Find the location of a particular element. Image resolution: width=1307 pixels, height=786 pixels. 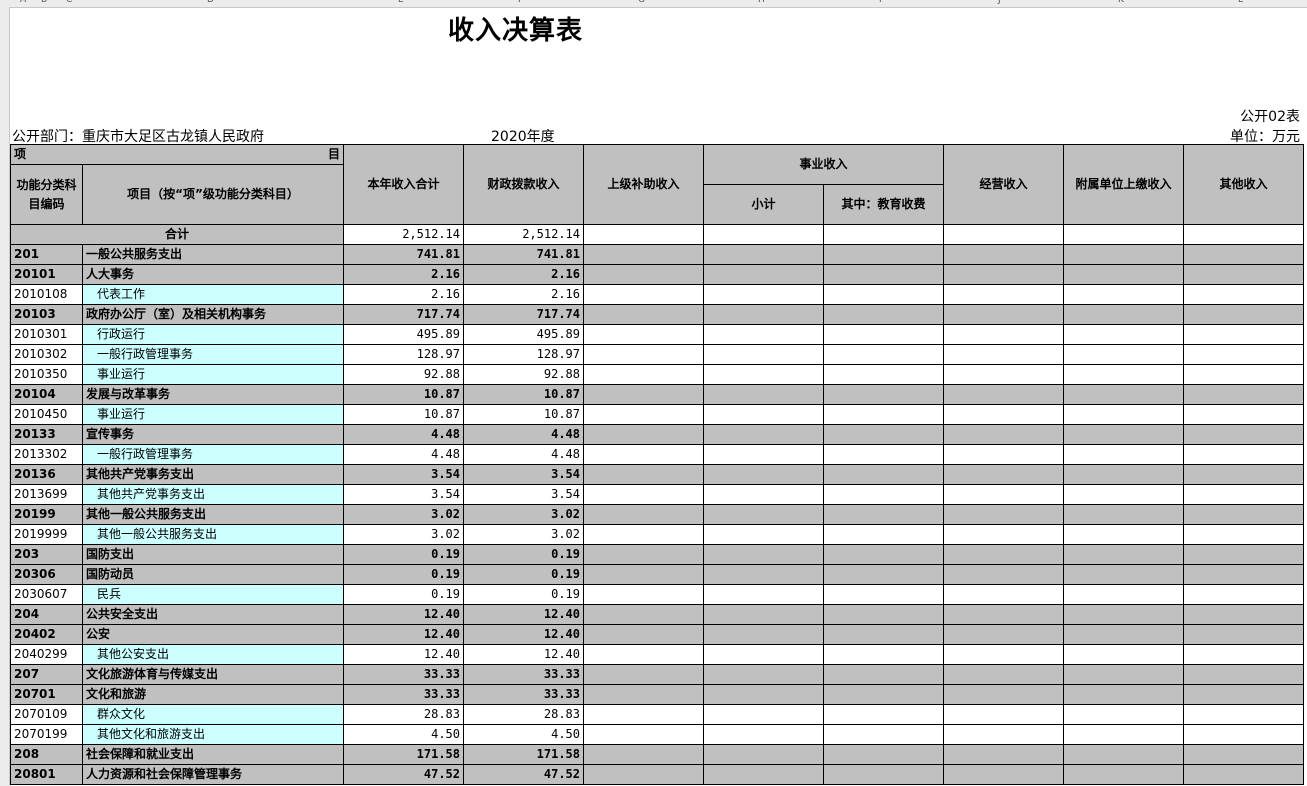

row-name-cell: 其他一般公共服务支出 is located at coordinates (213, 514).